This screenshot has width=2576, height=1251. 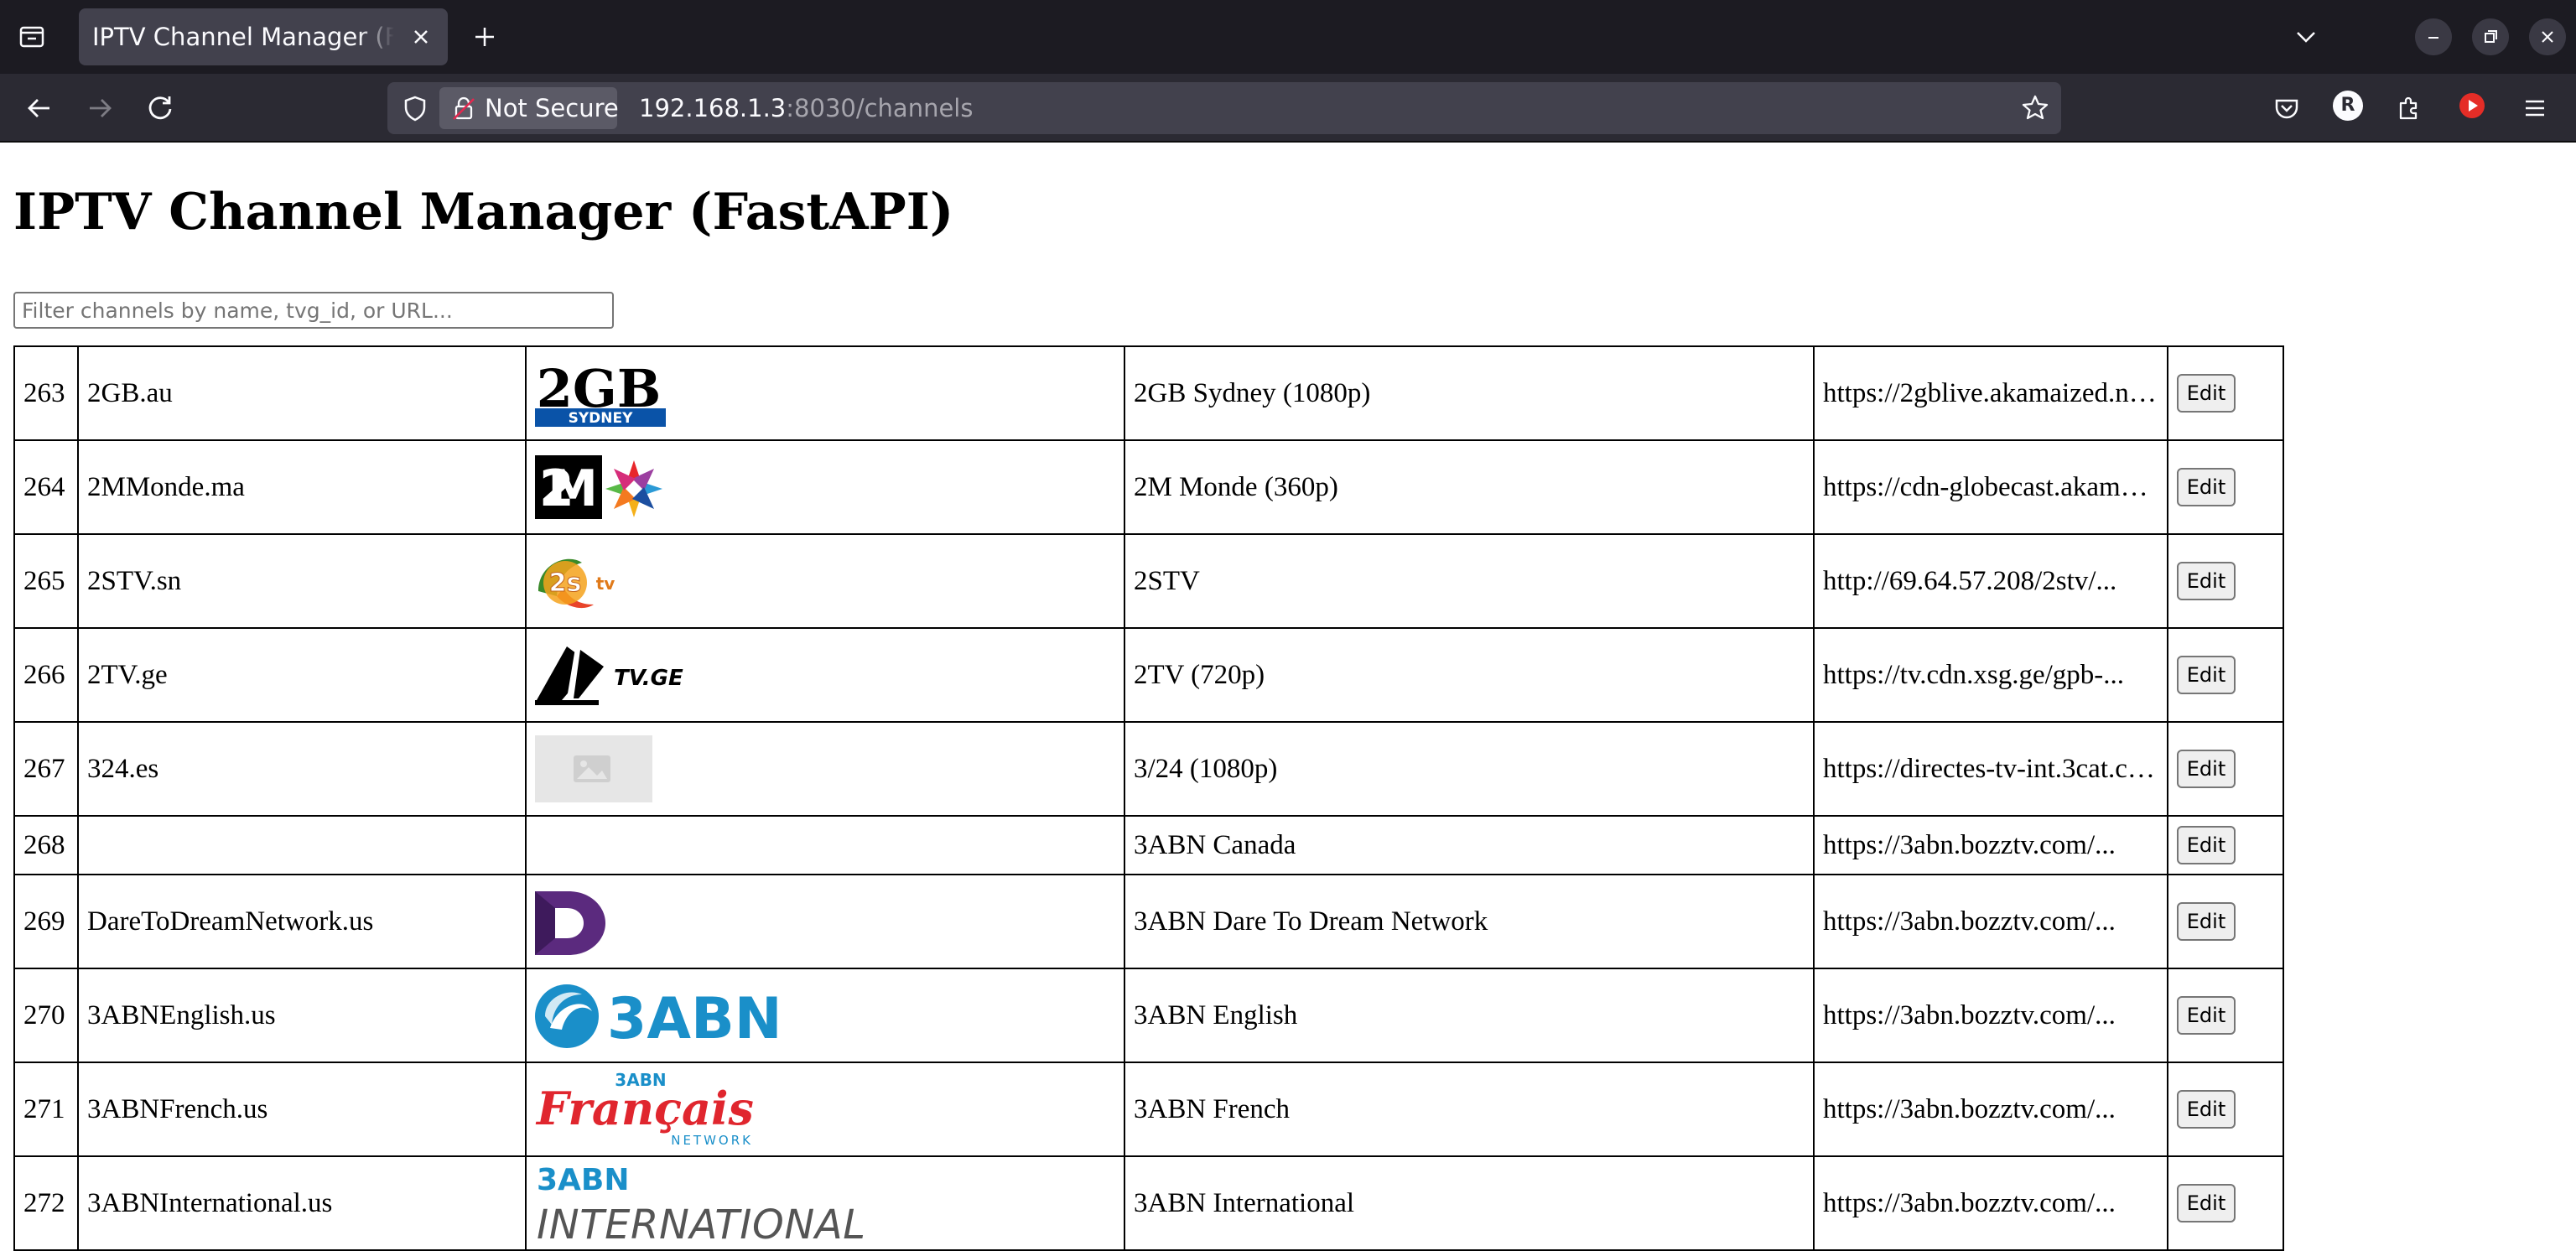 What do you see at coordinates (713, 108) in the screenshot?
I see `url-host: 192.168.1.3` at bounding box center [713, 108].